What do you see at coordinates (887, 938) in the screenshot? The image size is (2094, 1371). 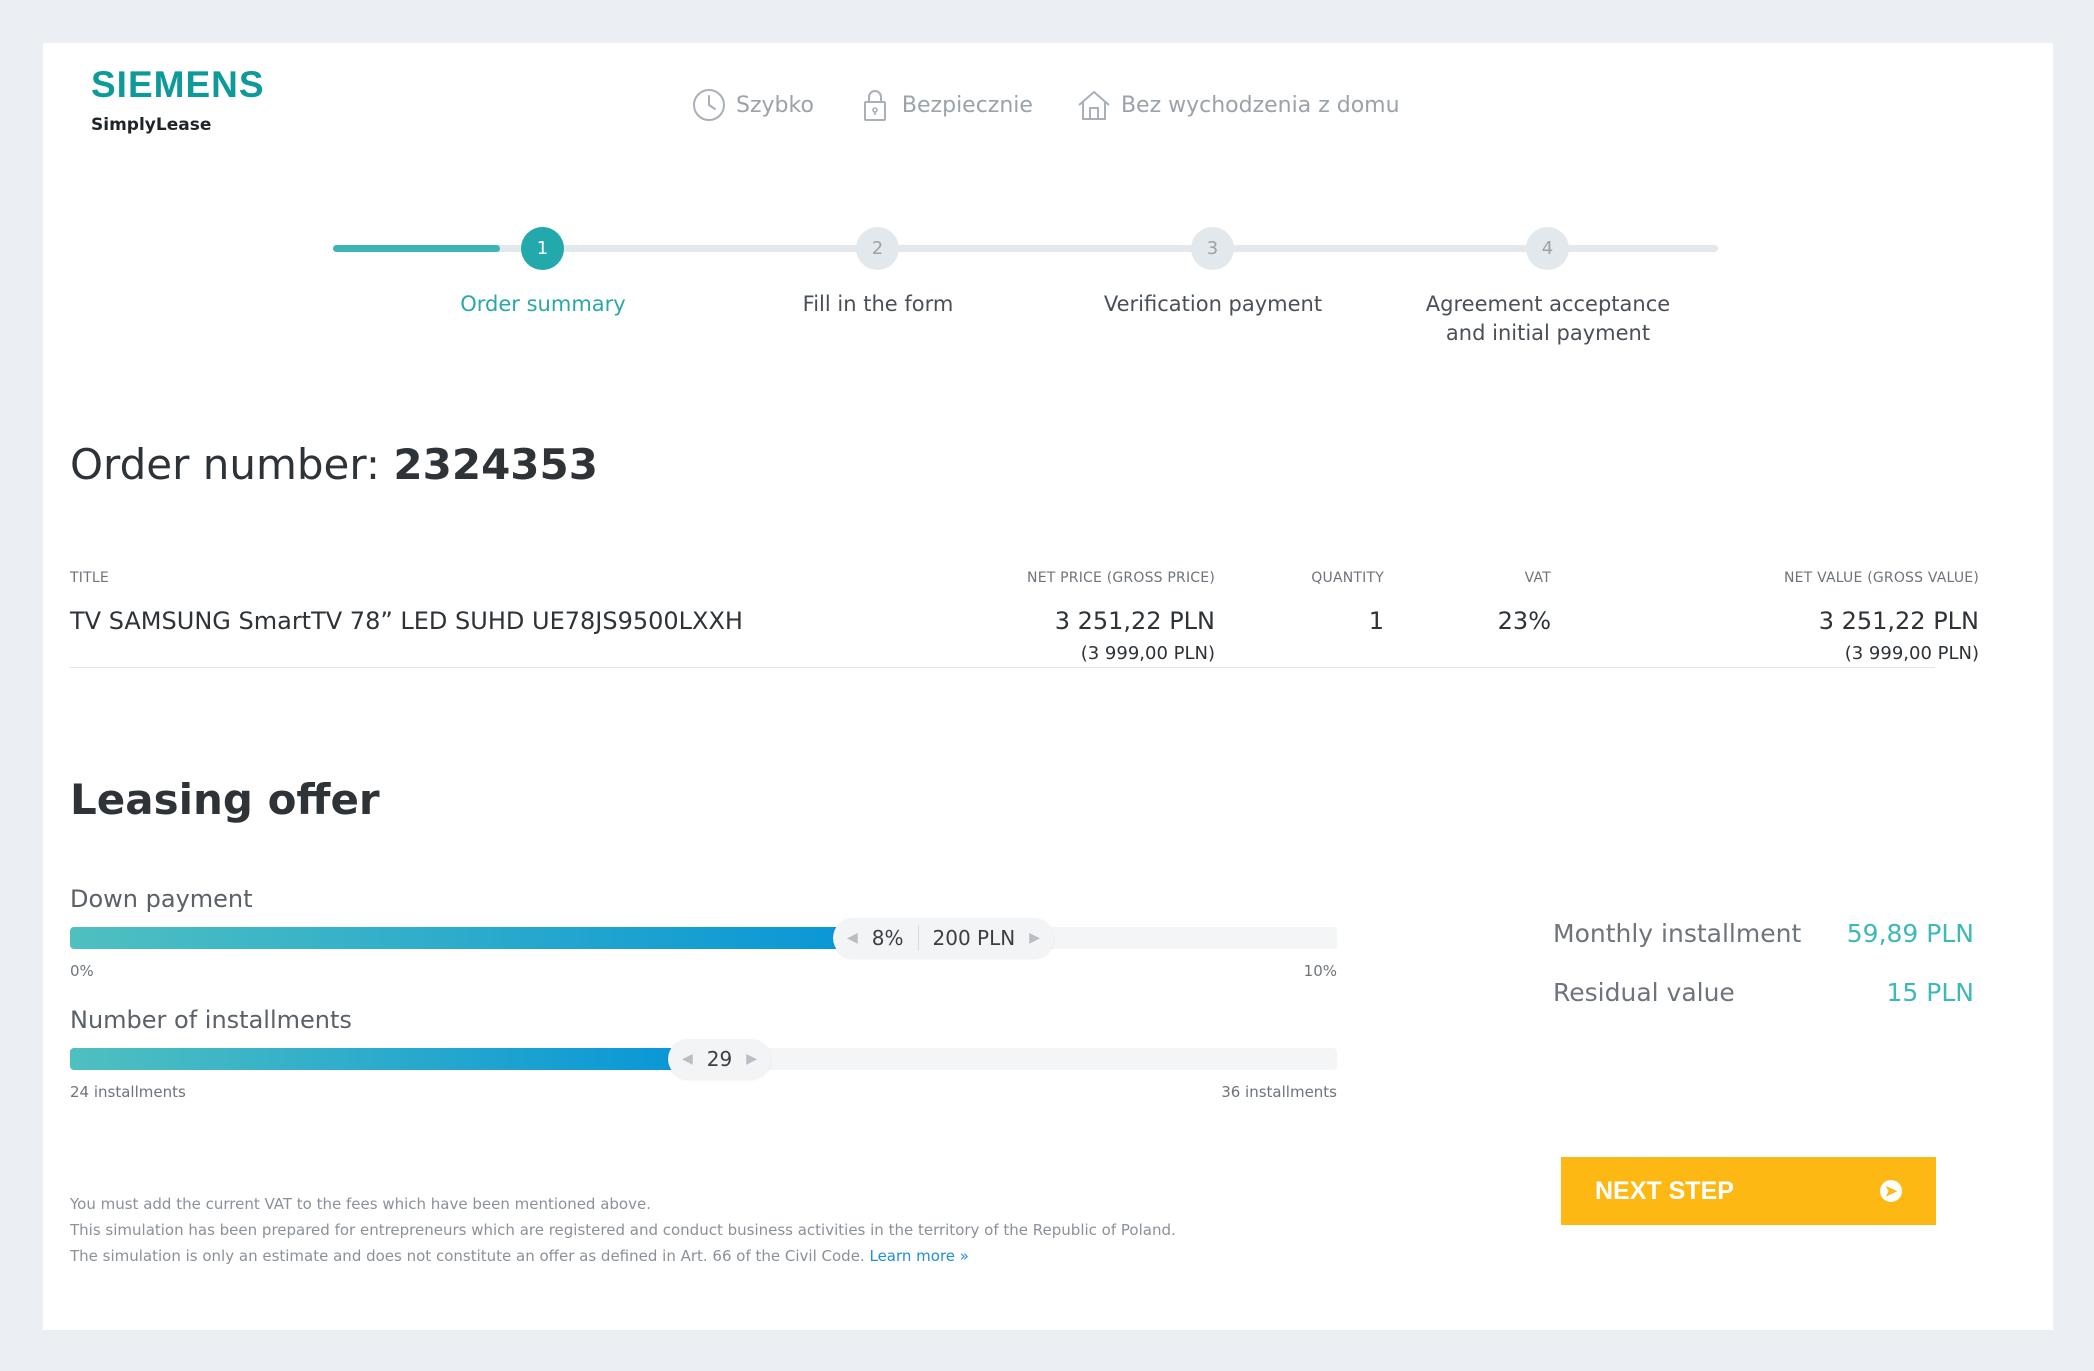 I see `down-payment-percent: 8%` at bounding box center [887, 938].